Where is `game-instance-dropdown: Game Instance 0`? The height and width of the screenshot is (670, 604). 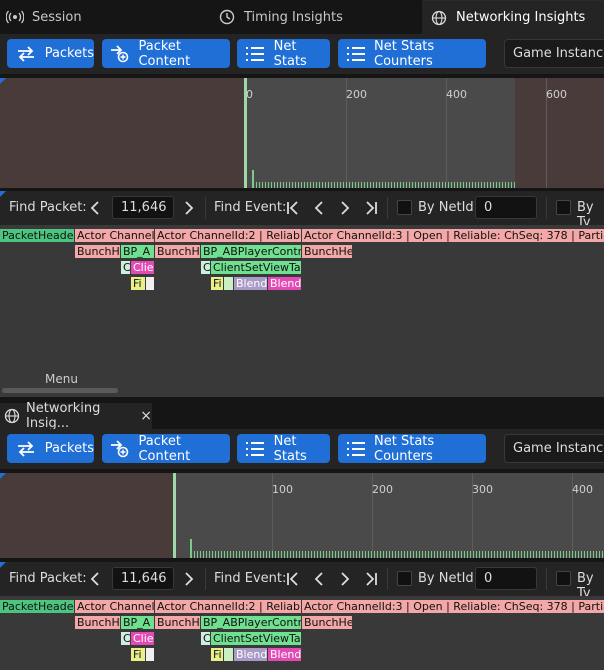 game-instance-dropdown: Game Instance 0 is located at coordinates (554, 448).